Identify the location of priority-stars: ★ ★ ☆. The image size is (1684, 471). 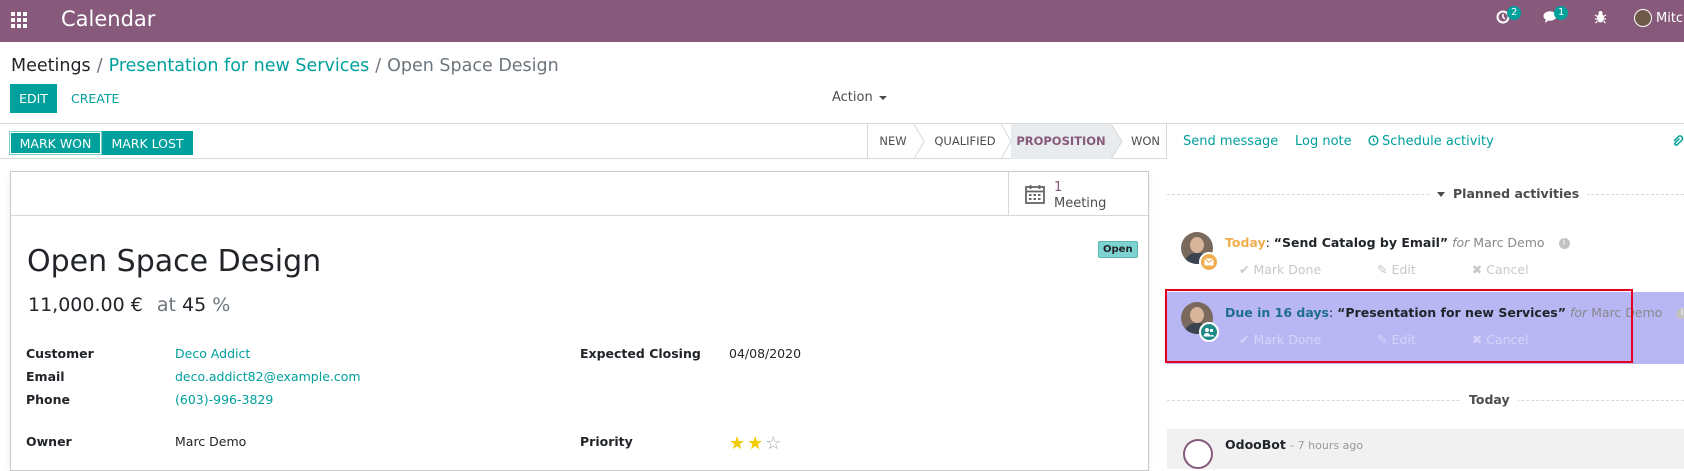
(756, 443).